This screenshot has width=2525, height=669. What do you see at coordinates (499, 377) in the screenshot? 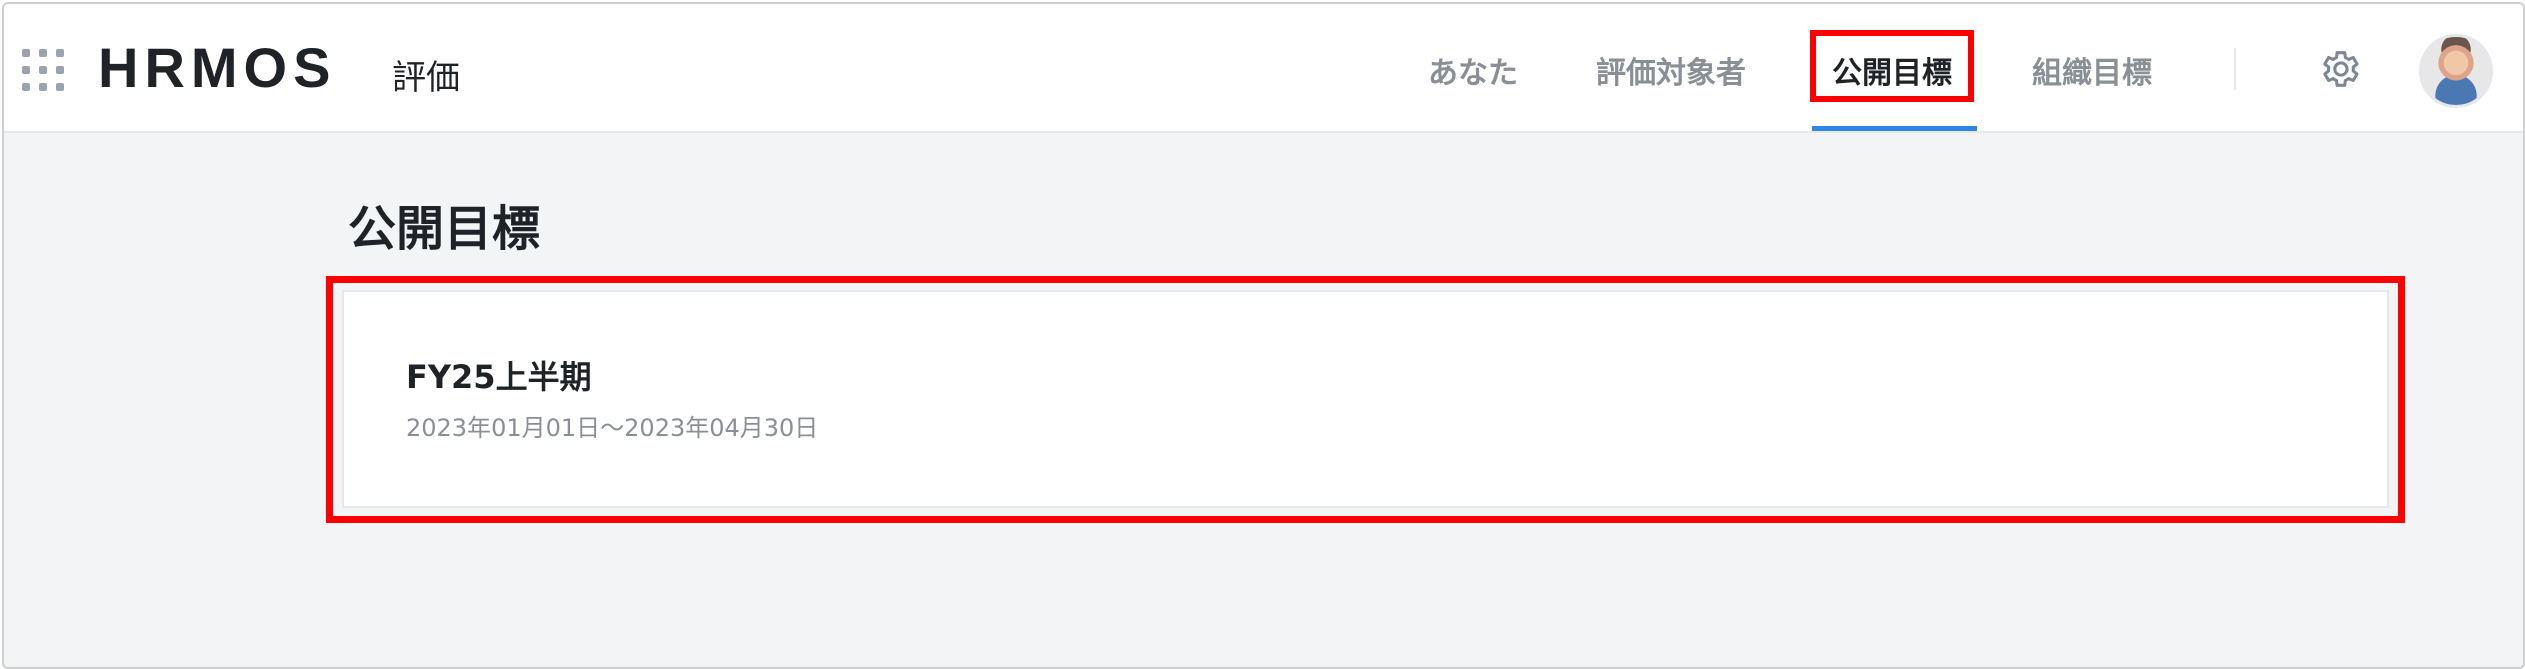
I see `card-title: FY25上半期` at bounding box center [499, 377].